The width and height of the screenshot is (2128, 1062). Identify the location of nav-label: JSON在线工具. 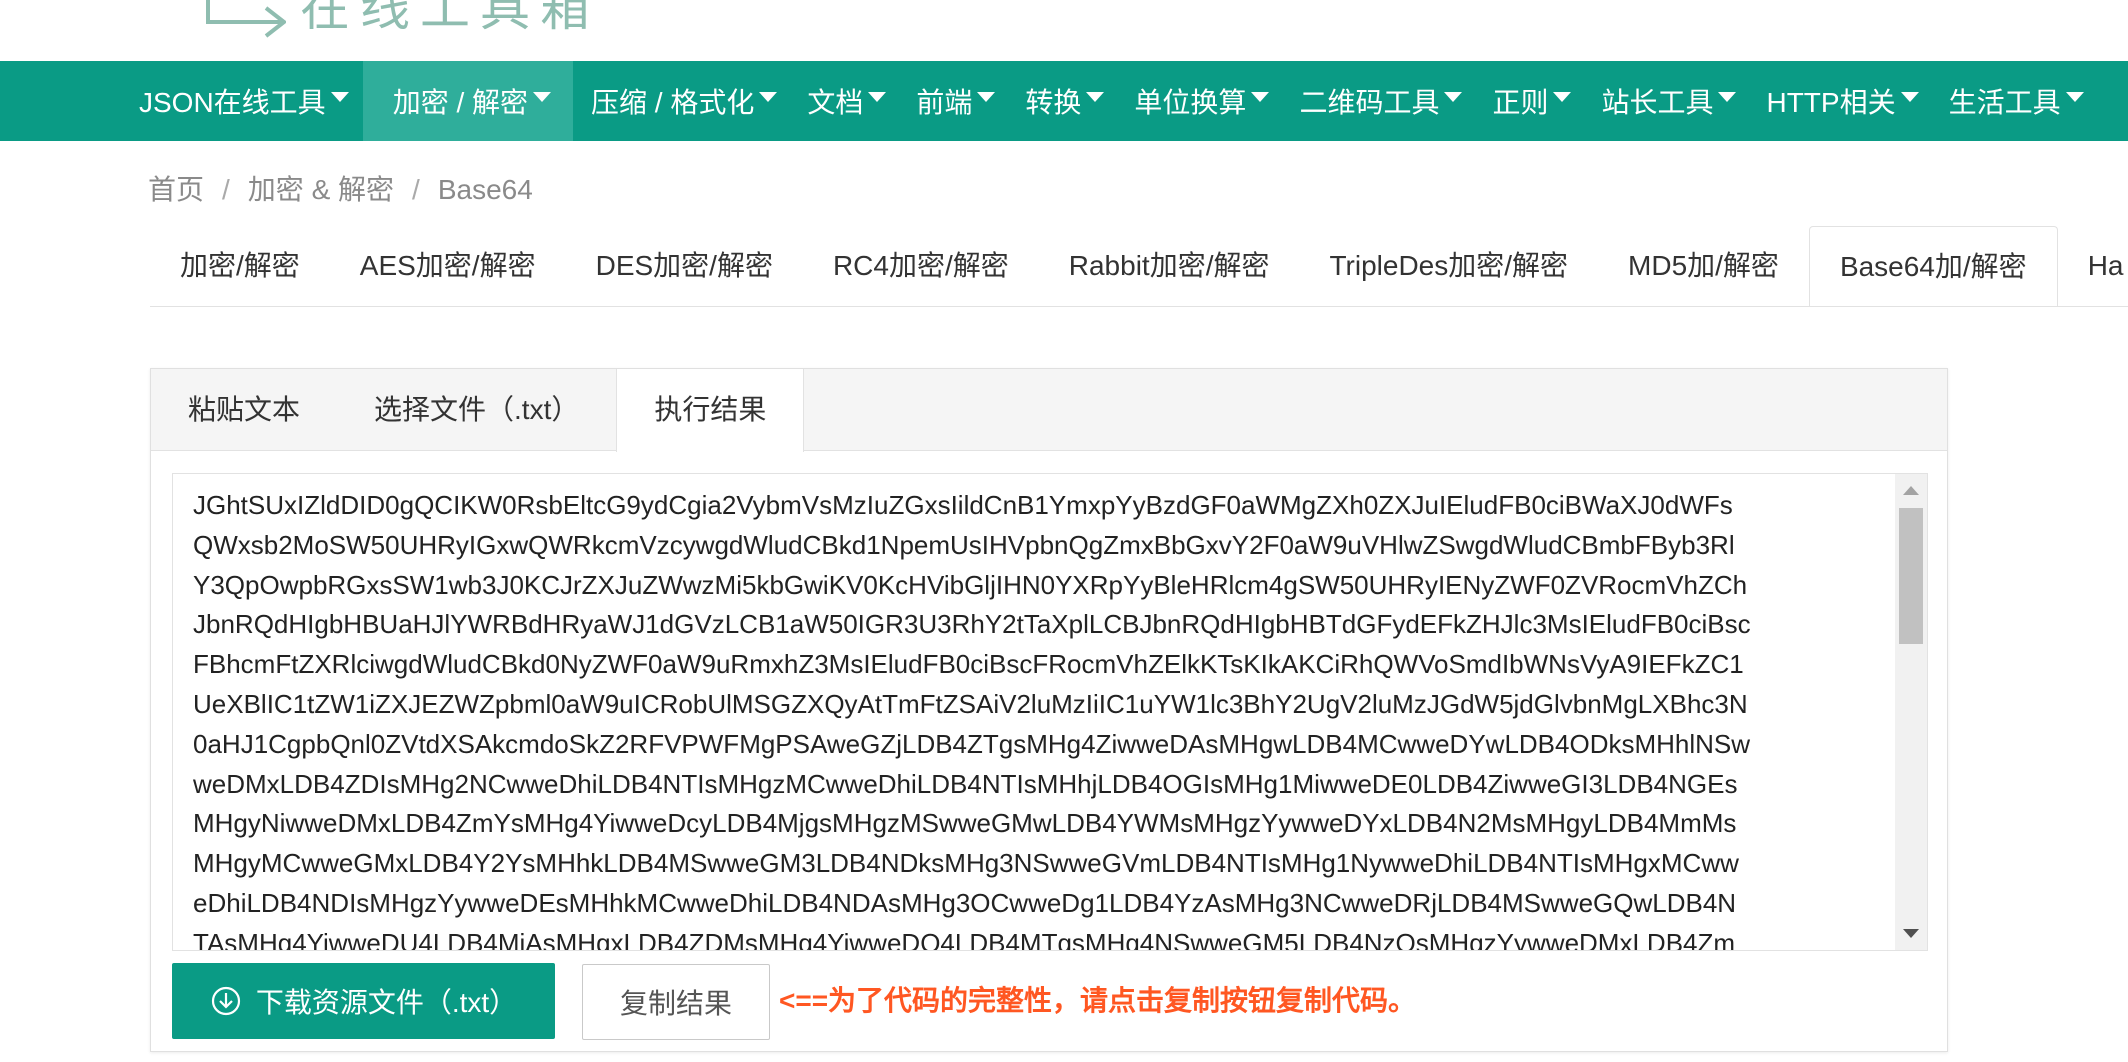
(232, 102).